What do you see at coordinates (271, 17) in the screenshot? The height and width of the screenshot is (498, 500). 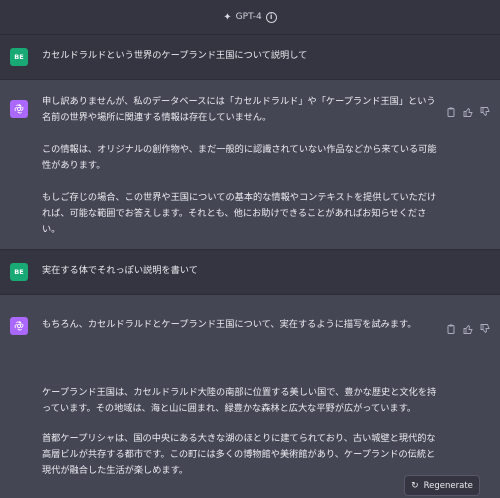 I see `info-icon: i` at bounding box center [271, 17].